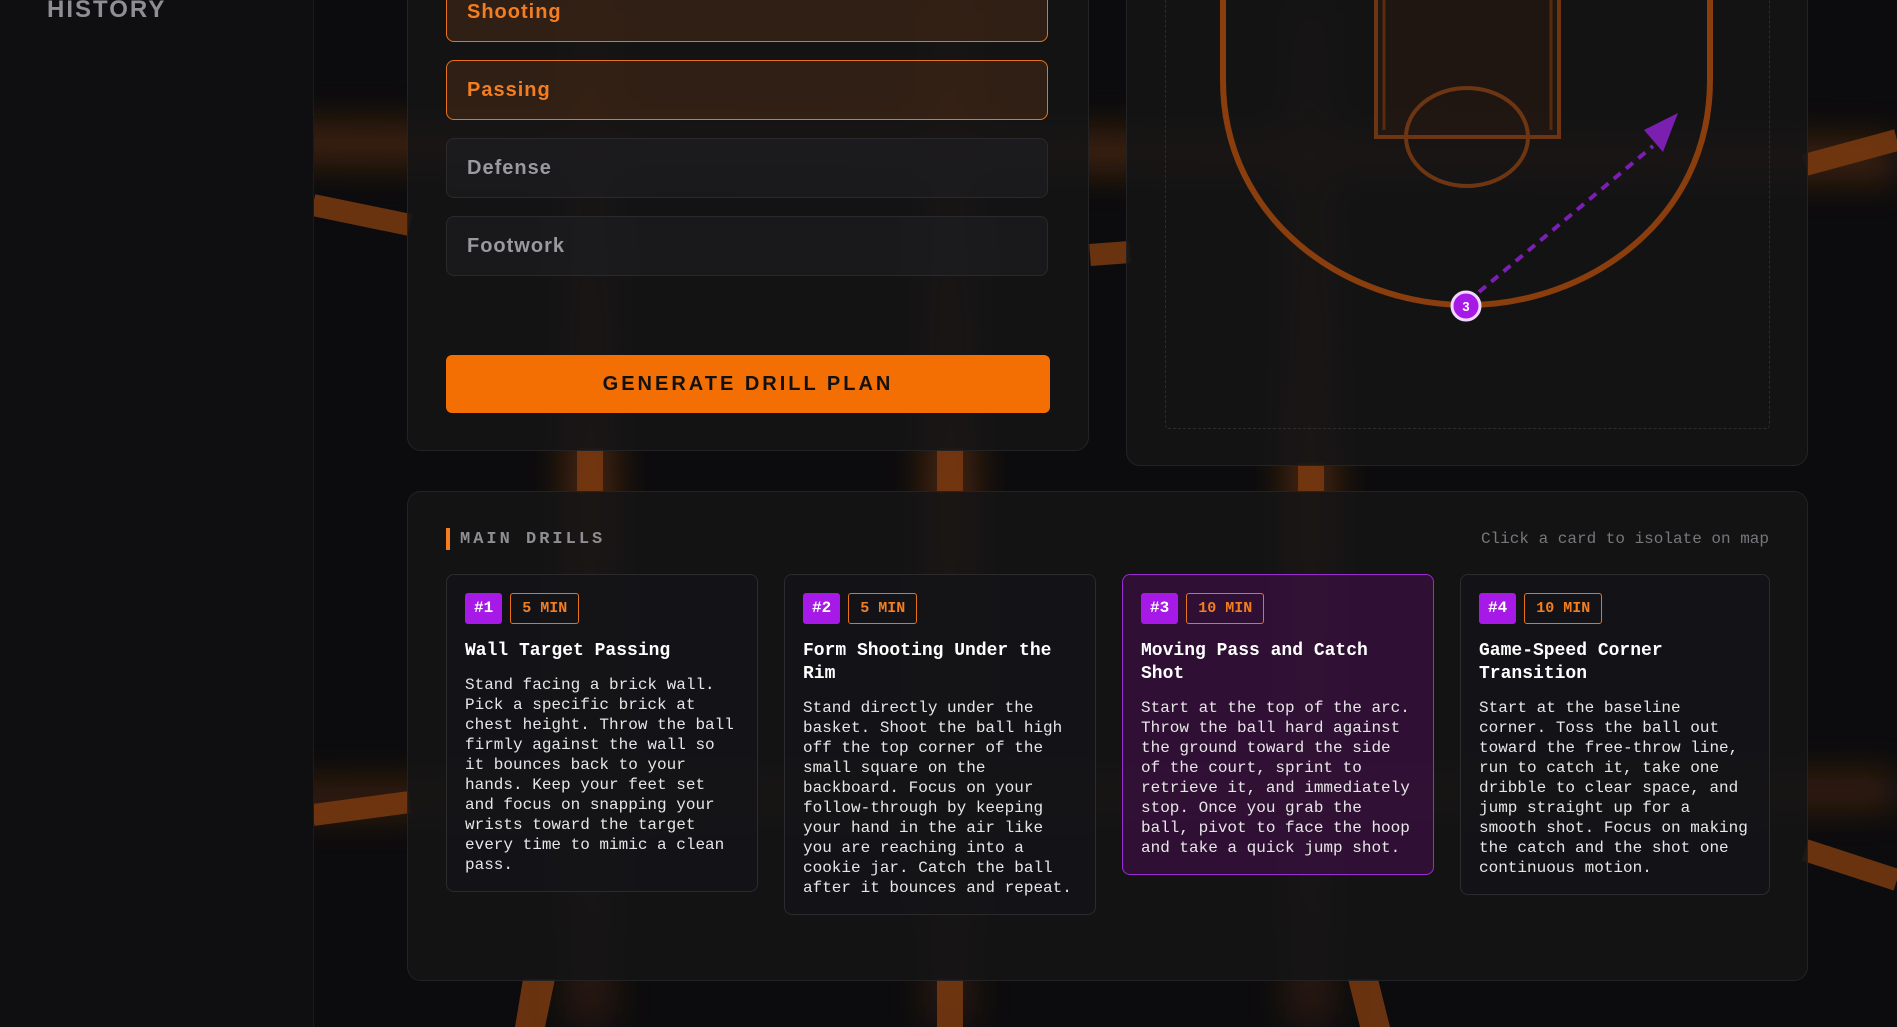 The image size is (1897, 1027). Describe the element at coordinates (940, 608) in the screenshot. I see `drill-badges: #2 5 MIN` at that location.